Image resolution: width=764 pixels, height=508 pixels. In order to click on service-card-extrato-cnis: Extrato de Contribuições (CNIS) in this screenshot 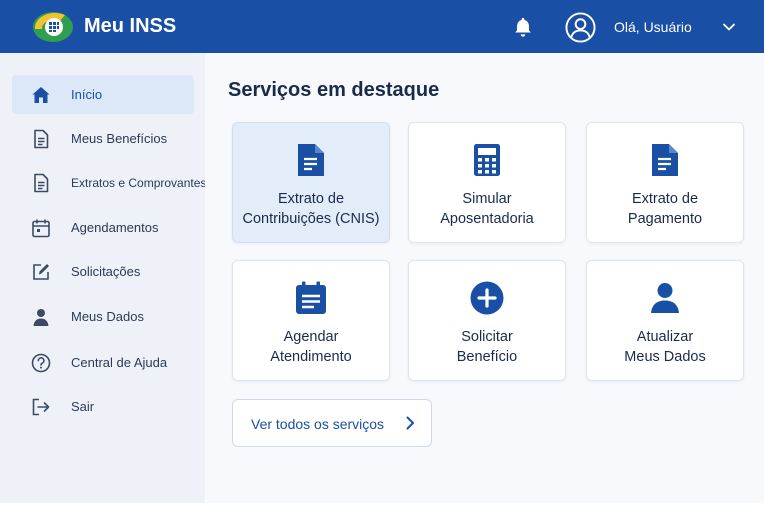, I will do `click(311, 182)`.